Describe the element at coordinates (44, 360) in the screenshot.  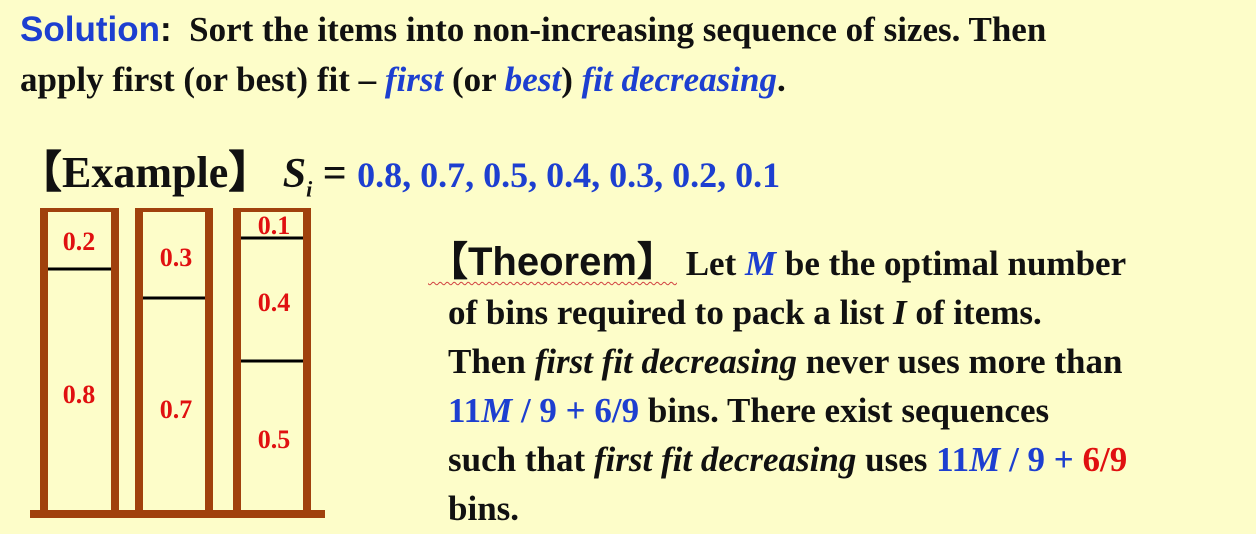
I see `bin-1-left-wall` at that location.